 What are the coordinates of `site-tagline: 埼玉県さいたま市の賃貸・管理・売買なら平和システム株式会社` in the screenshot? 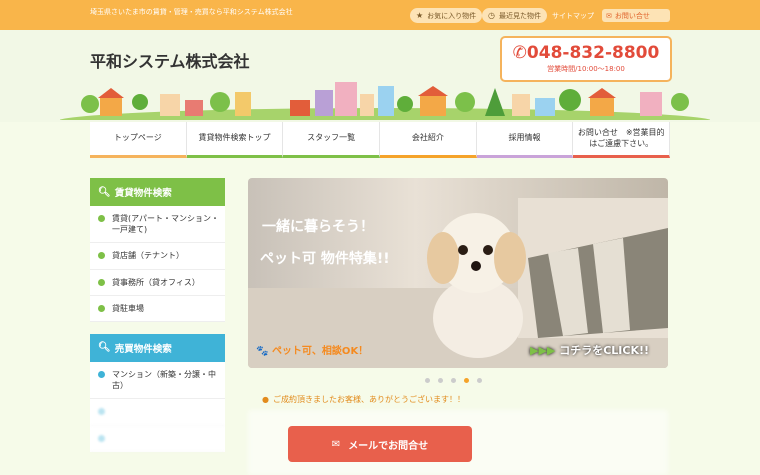 It's located at (191, 12).